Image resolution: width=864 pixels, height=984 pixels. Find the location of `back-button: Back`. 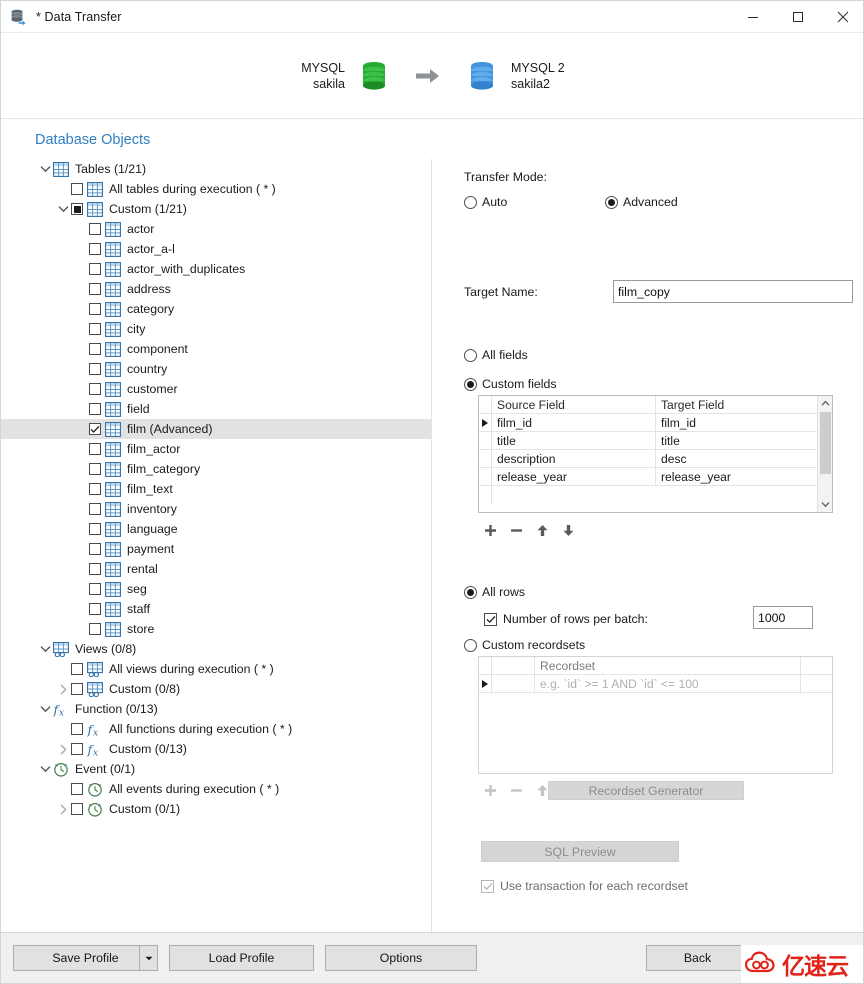

back-button: Back is located at coordinates (697, 958).